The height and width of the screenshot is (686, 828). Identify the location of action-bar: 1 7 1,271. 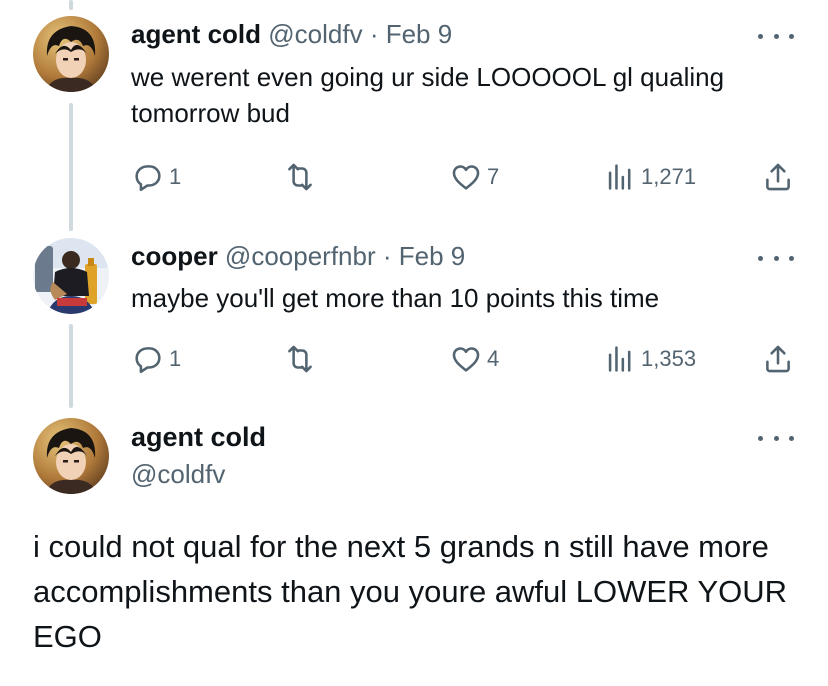
(464, 177).